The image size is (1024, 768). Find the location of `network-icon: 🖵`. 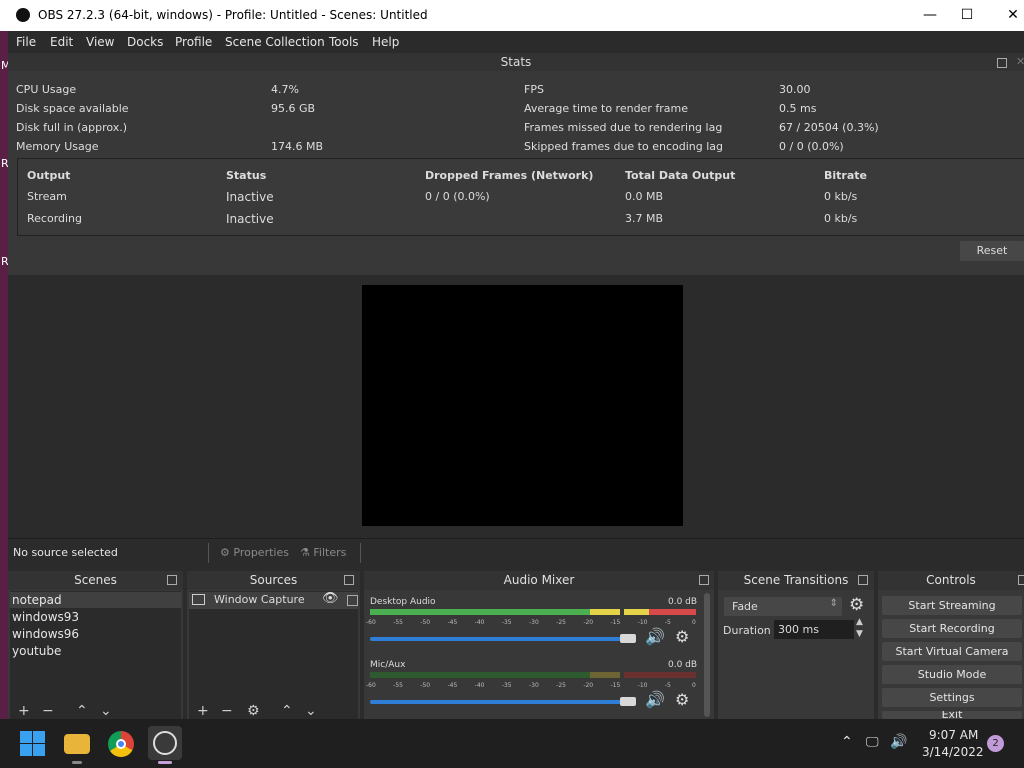

network-icon: 🖵 is located at coordinates (872, 742).